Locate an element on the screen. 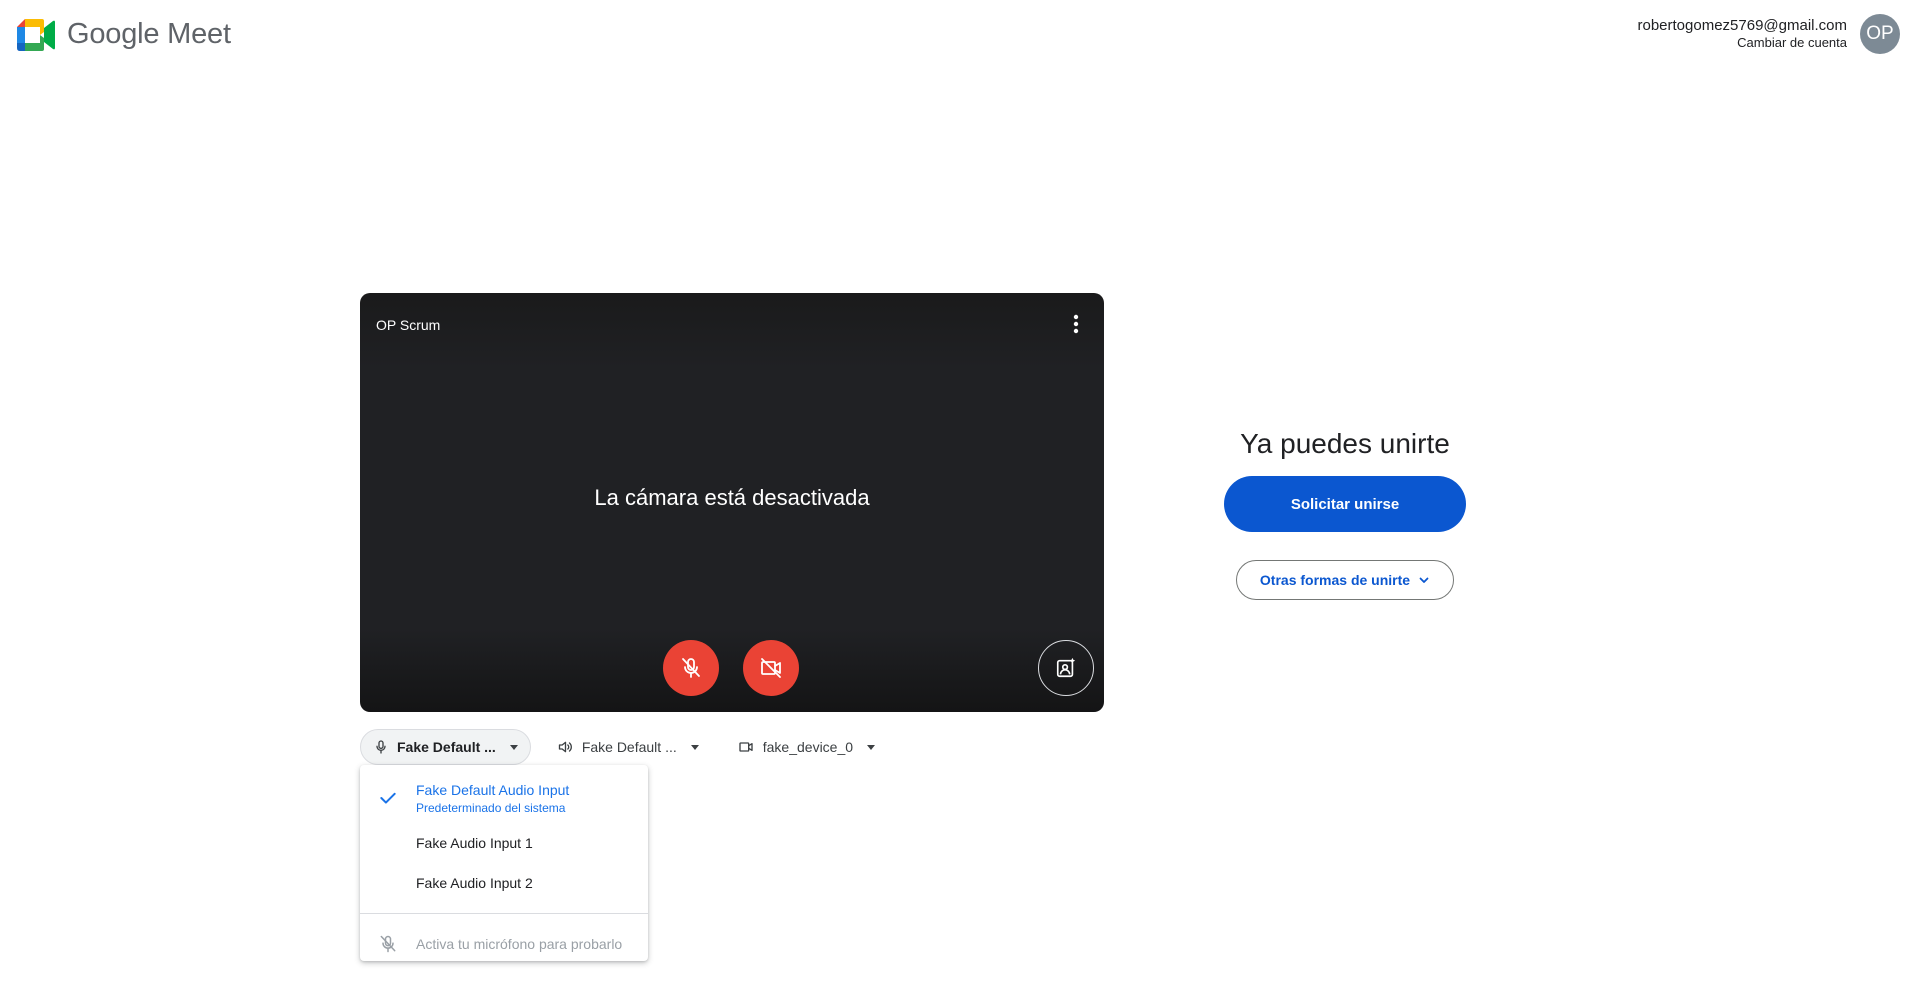  toggle-microphone-button is located at coordinates (691, 668).